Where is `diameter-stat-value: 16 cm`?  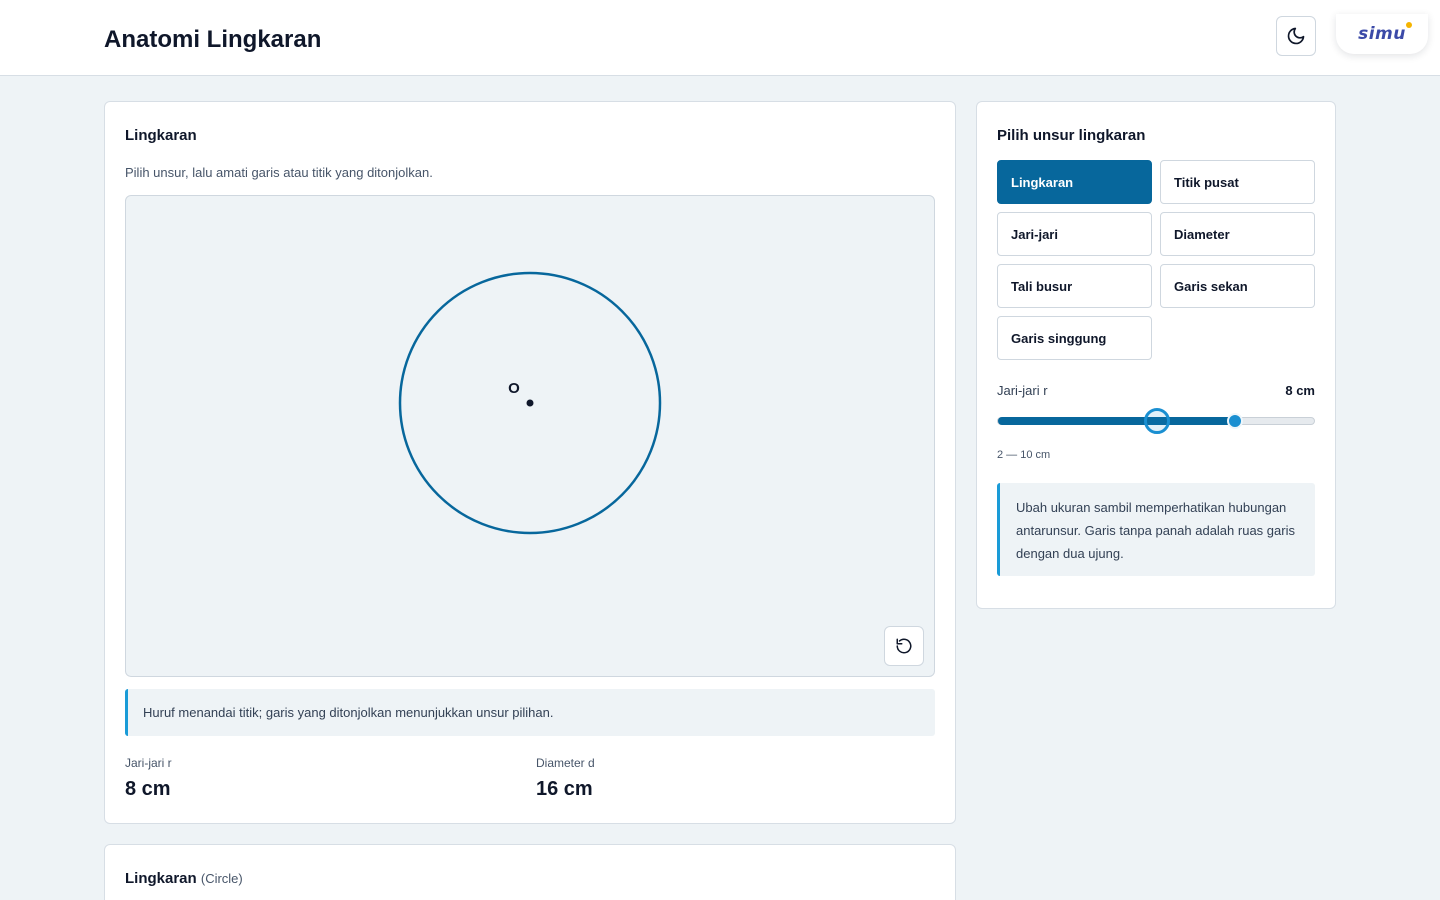
diameter-stat-value: 16 cm is located at coordinates (564, 789).